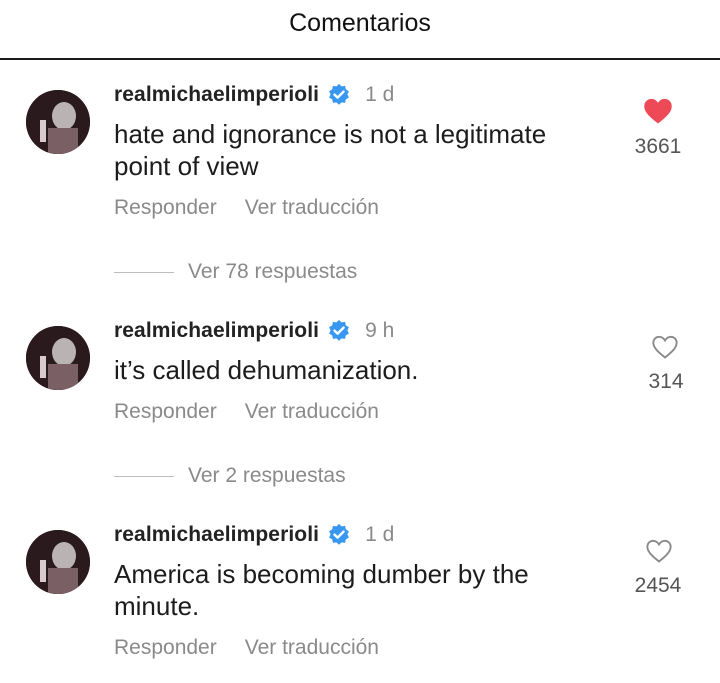 This screenshot has width=720, height=683. I want to click on username-row: realmichaelimperioli 9 h, so click(254, 331).